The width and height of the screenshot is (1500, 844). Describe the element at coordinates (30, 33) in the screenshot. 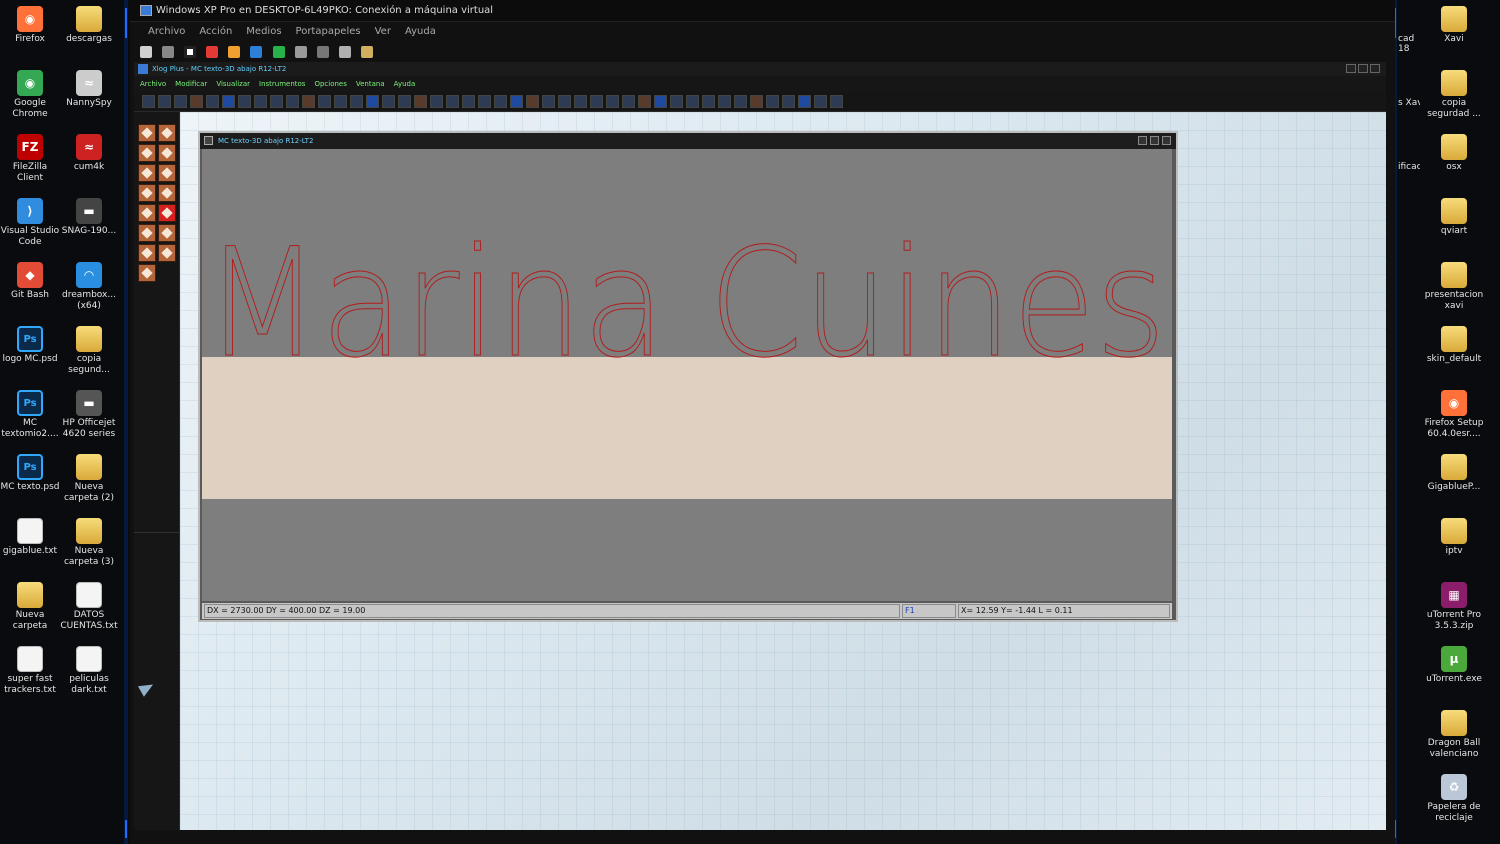

I see `desktop-icon: ◉ Firefox` at that location.